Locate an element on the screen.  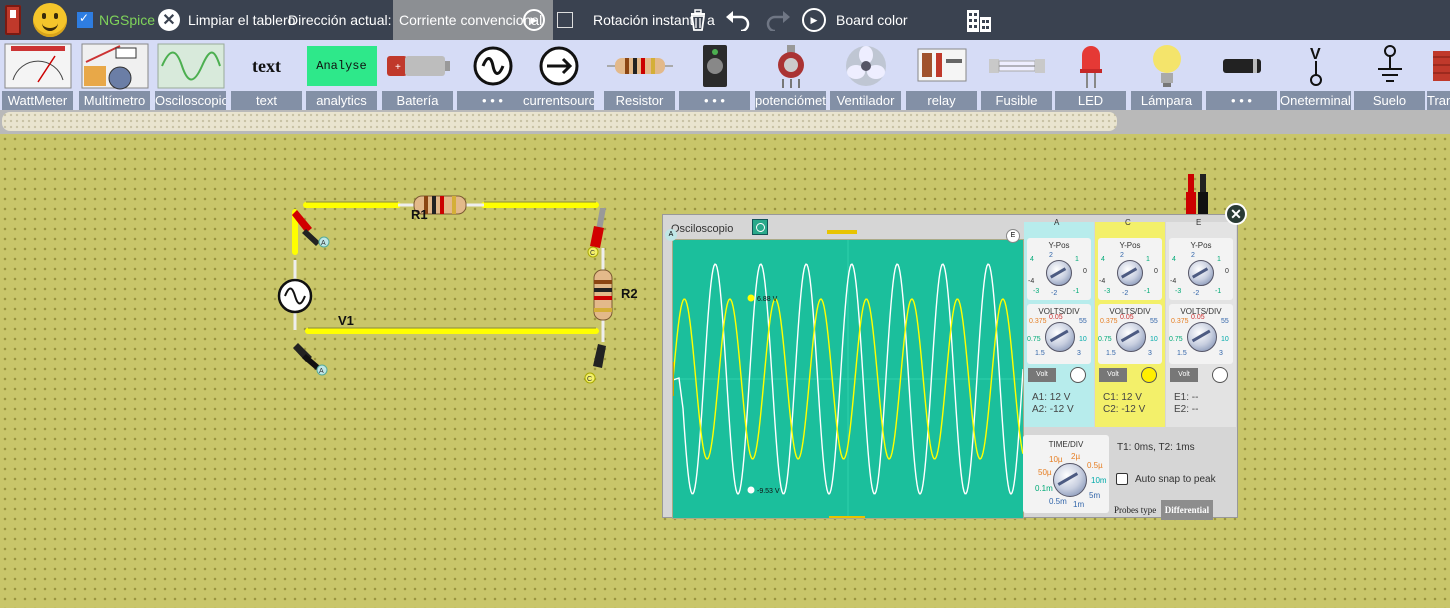
r2-label: R2 is located at coordinates (629, 293).